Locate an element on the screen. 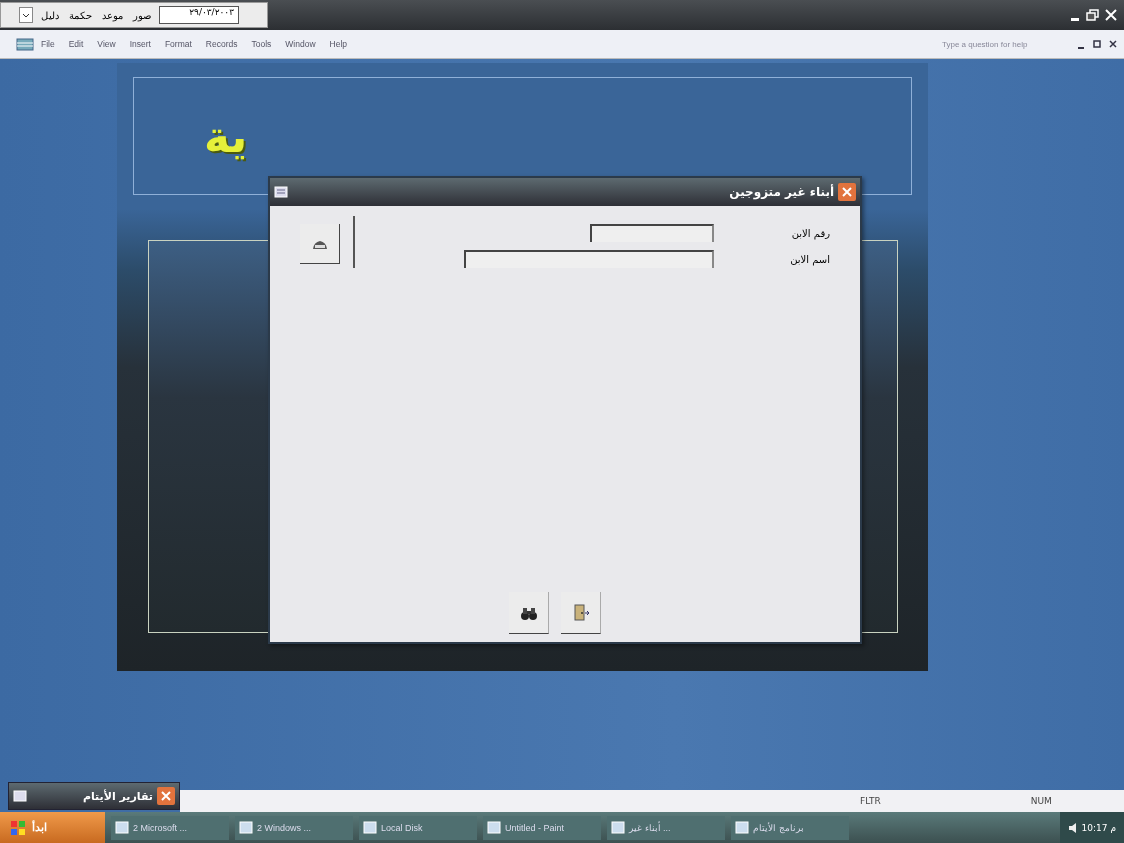 The image size is (1124, 843). database-icon is located at coordinates (25, 44).